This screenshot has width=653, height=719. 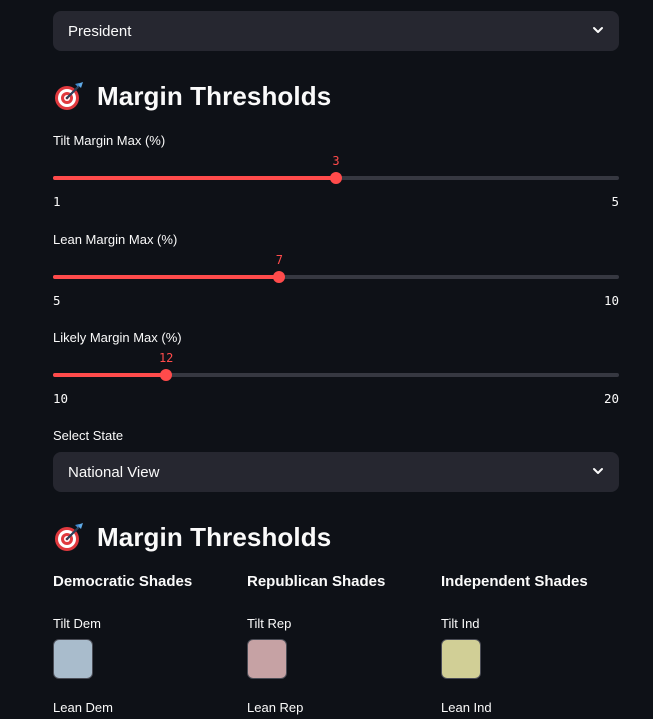 What do you see at coordinates (316, 581) in the screenshot?
I see `republican-shades-heading: Republican Shades` at bounding box center [316, 581].